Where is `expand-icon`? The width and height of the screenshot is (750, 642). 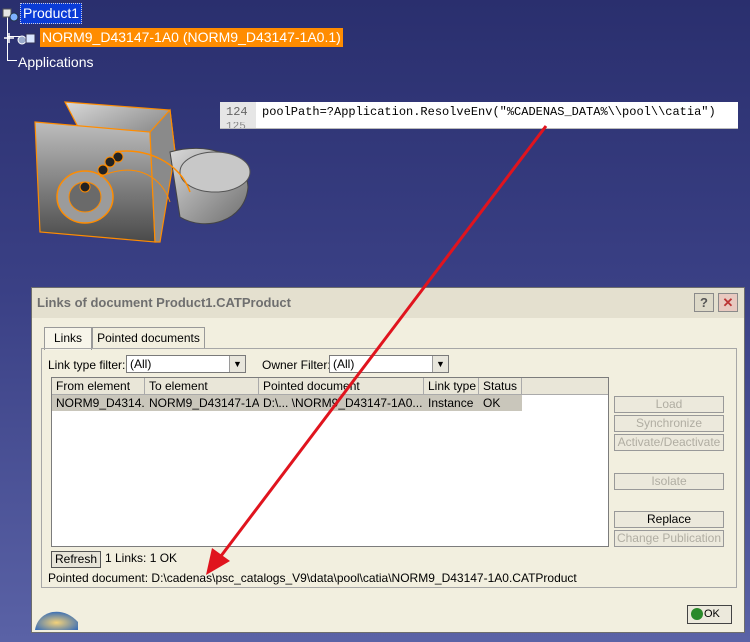 expand-icon is located at coordinates (9, 38).